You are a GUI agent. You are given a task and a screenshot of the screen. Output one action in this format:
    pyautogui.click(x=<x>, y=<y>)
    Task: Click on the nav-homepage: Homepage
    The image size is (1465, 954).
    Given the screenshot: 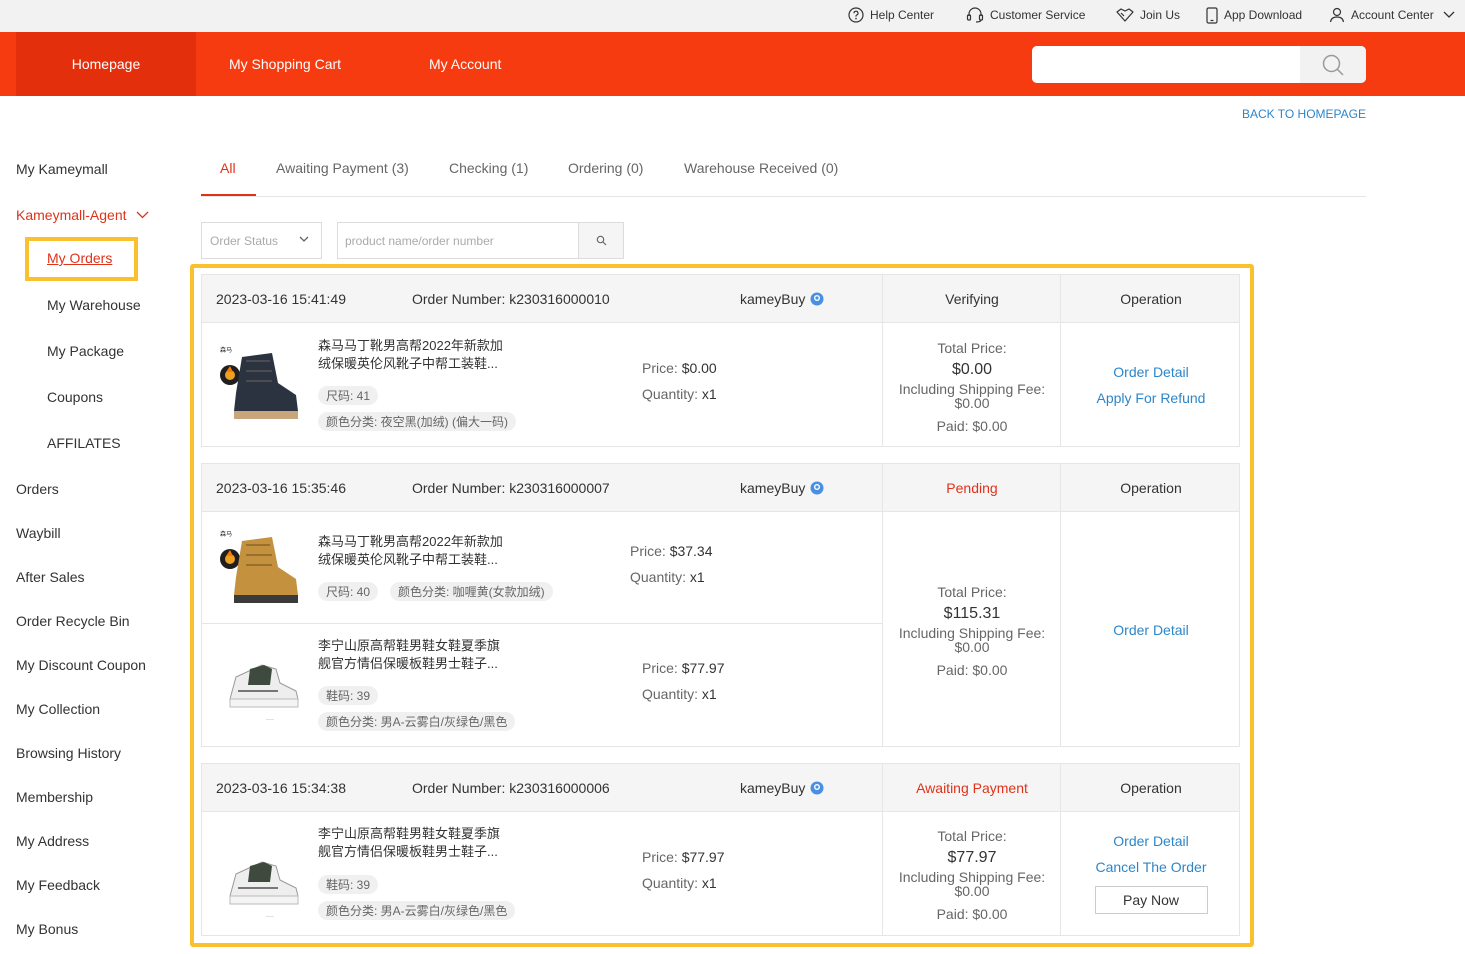 What is the action you would take?
    pyautogui.click(x=106, y=64)
    